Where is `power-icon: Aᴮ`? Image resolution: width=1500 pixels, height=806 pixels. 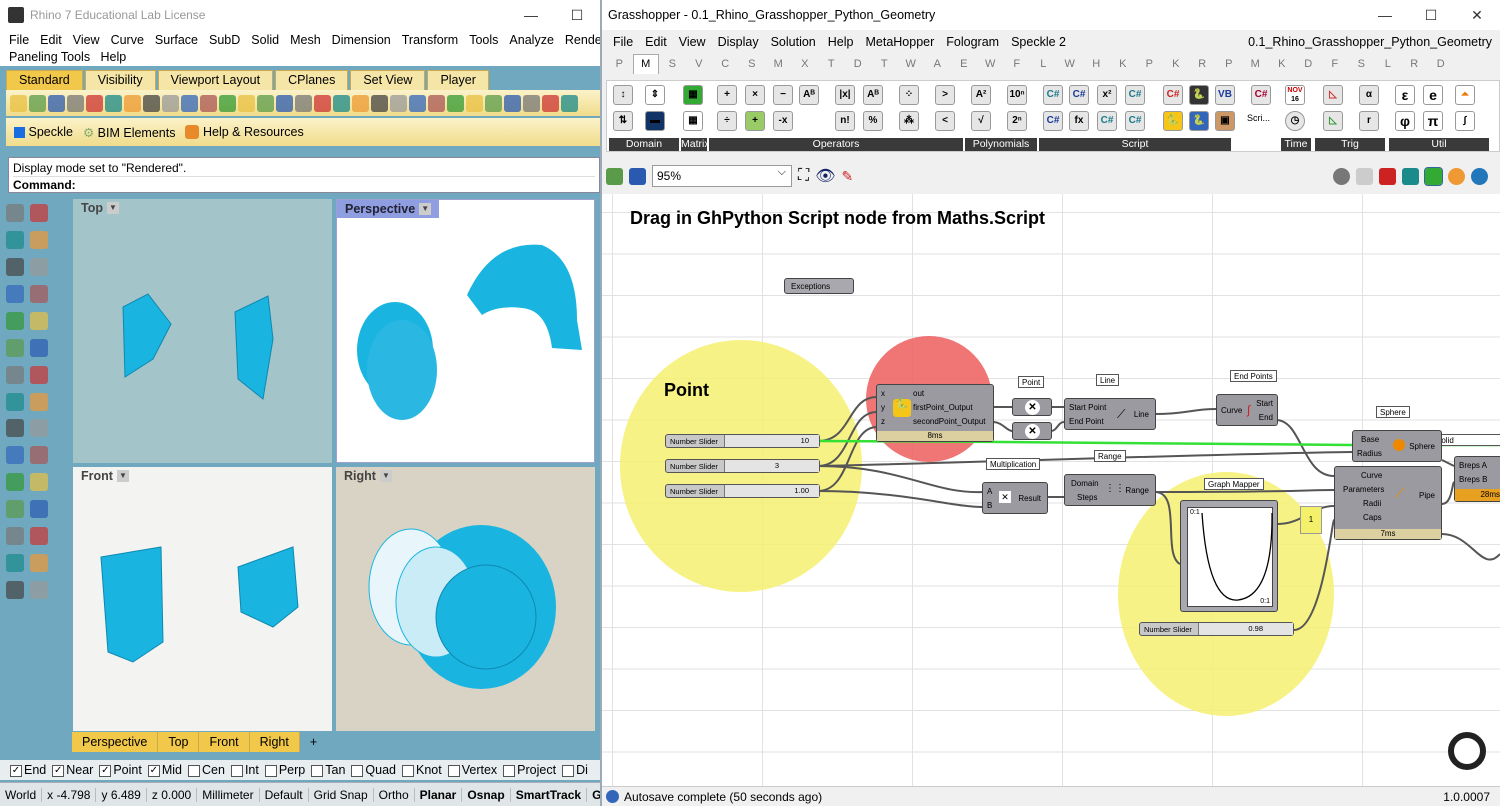 power-icon: Aᴮ is located at coordinates (809, 95).